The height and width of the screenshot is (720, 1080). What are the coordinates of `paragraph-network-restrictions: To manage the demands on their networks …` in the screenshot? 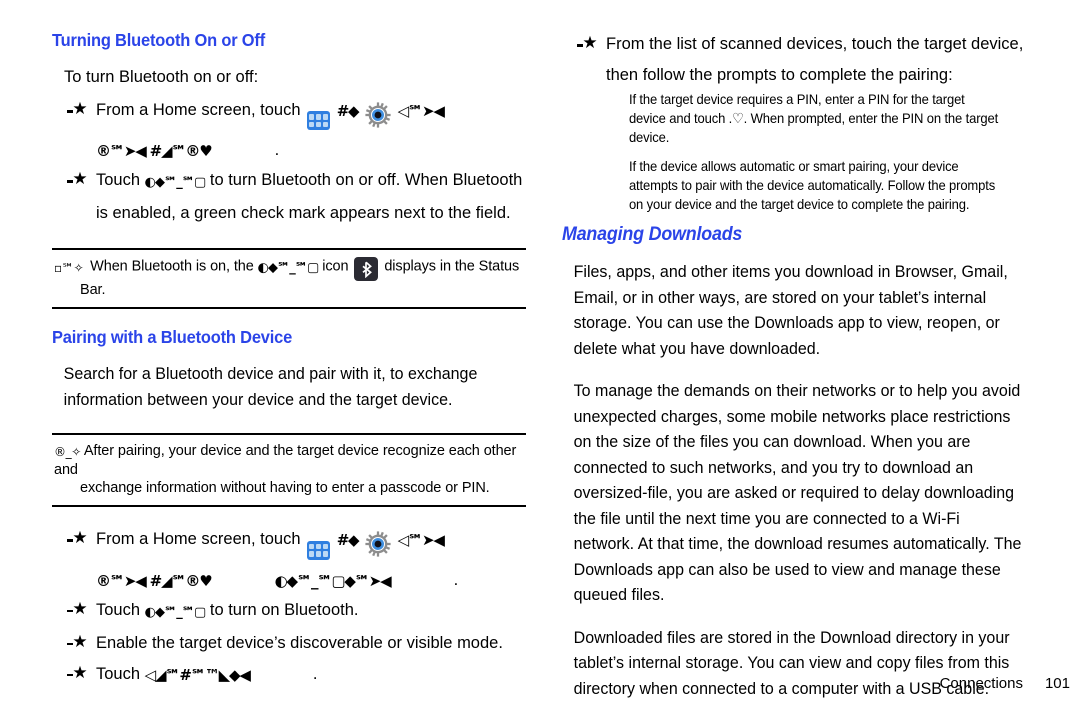 It's located at (797, 493).